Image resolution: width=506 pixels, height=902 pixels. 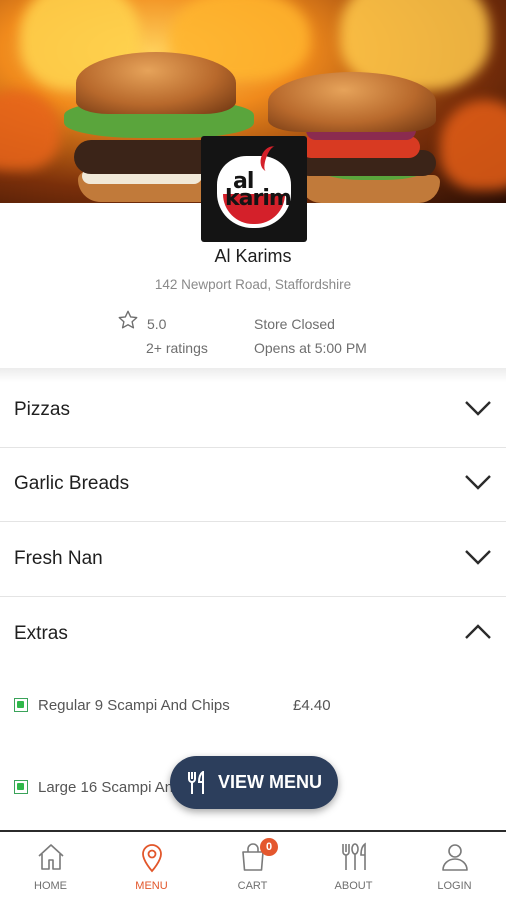 I want to click on cart-count-badge: 0, so click(x=269, y=847).